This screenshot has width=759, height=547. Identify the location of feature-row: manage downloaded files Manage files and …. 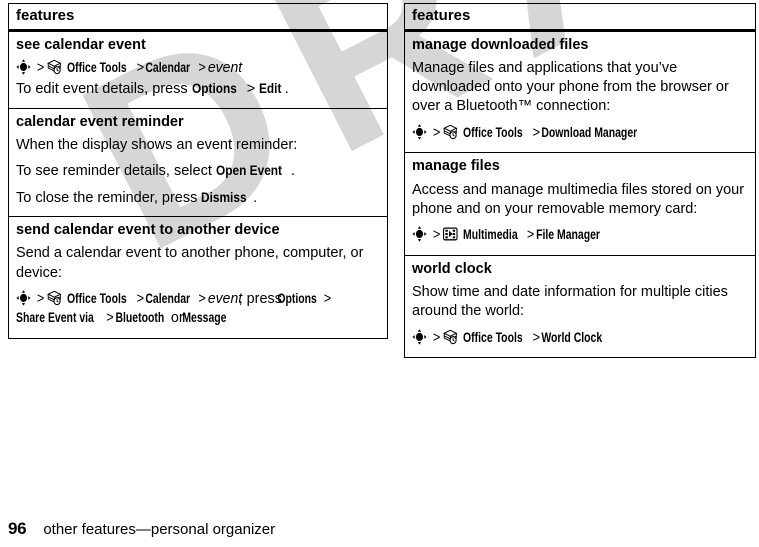
(580, 93).